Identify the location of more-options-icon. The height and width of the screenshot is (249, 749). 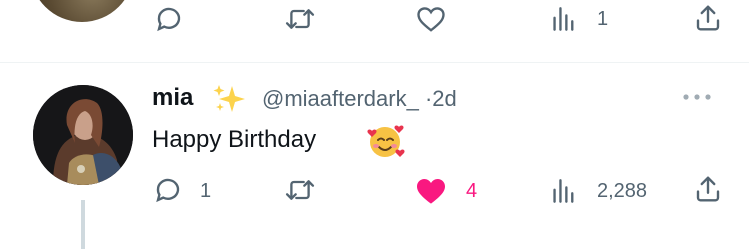
(697, 97).